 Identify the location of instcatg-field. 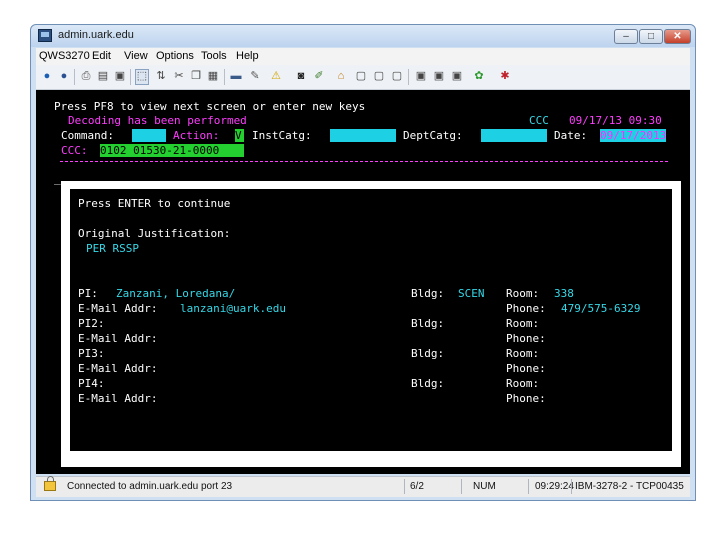
(363, 135).